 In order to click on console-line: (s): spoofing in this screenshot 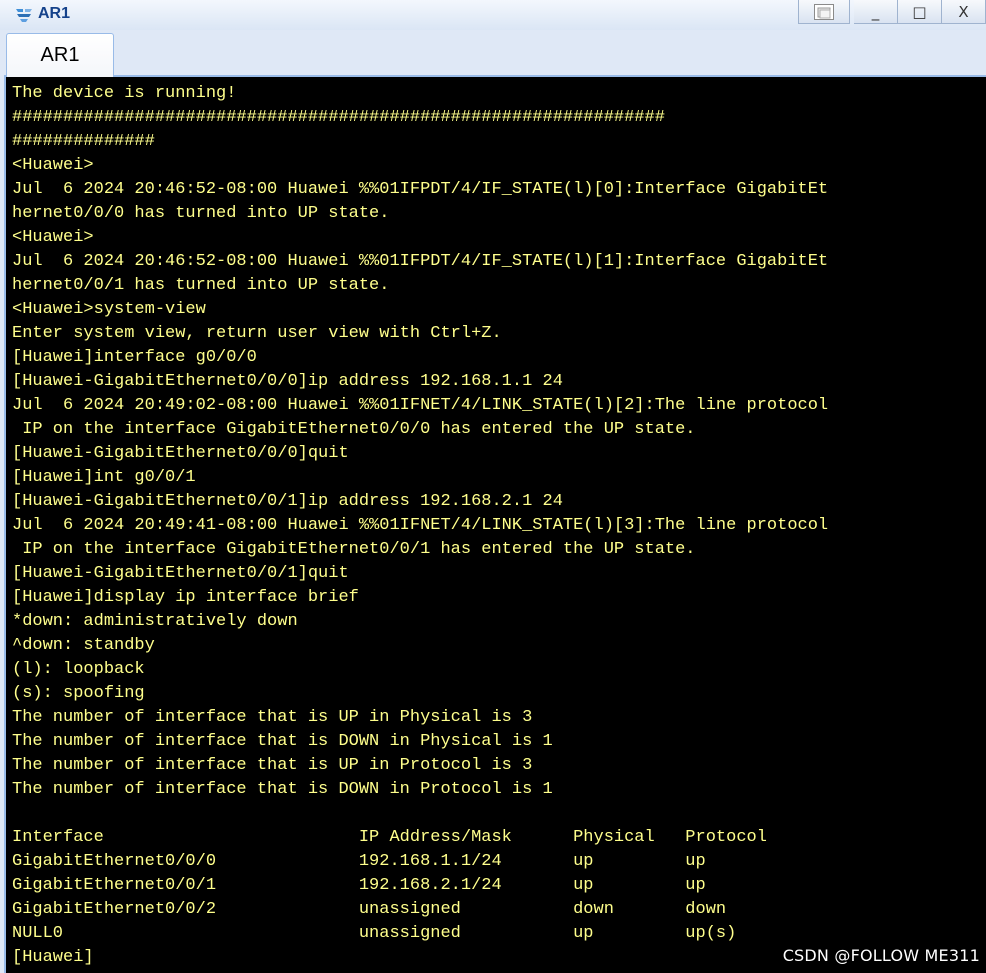, I will do `click(78, 693)`.